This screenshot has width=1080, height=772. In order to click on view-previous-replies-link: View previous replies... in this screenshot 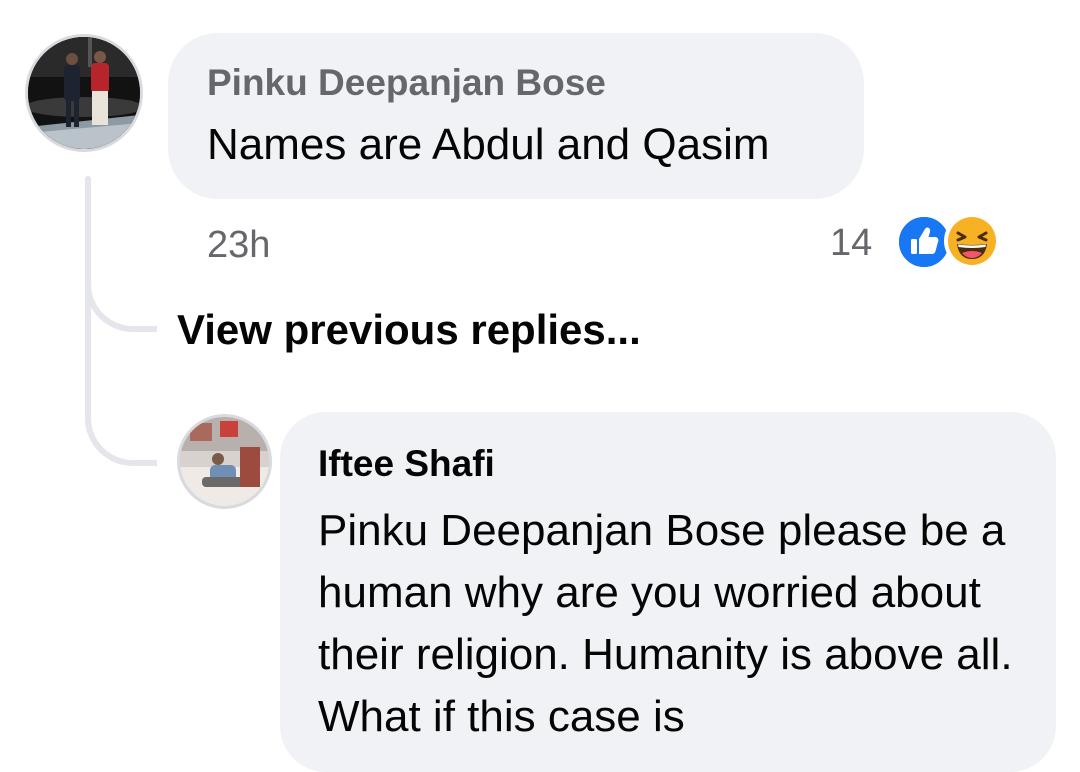, I will do `click(409, 330)`.